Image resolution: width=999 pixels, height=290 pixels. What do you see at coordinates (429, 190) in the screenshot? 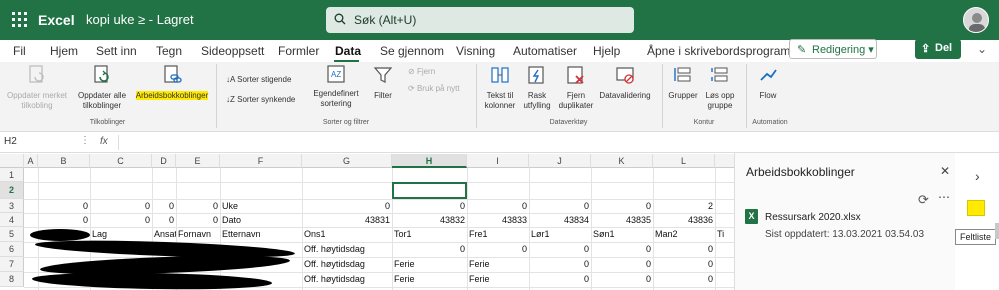
I see `active-cell-h2` at bounding box center [429, 190].